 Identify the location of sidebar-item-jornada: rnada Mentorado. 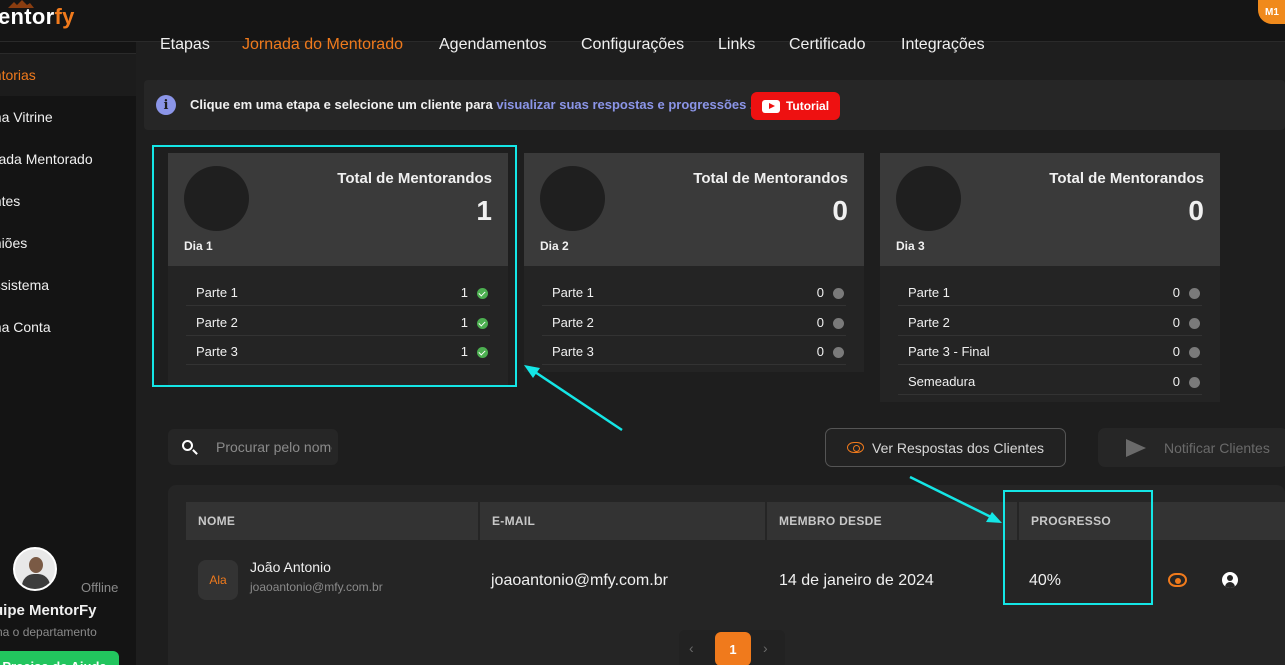
(68, 159).